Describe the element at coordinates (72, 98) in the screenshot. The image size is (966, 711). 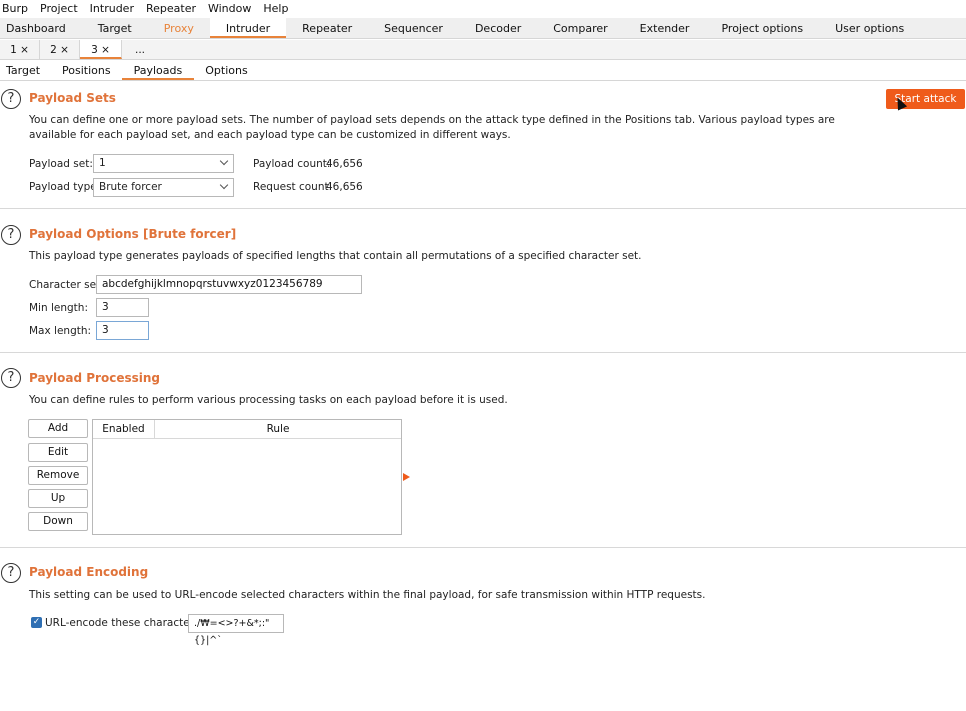
I see `payload-sets-title: Payload Sets` at that location.